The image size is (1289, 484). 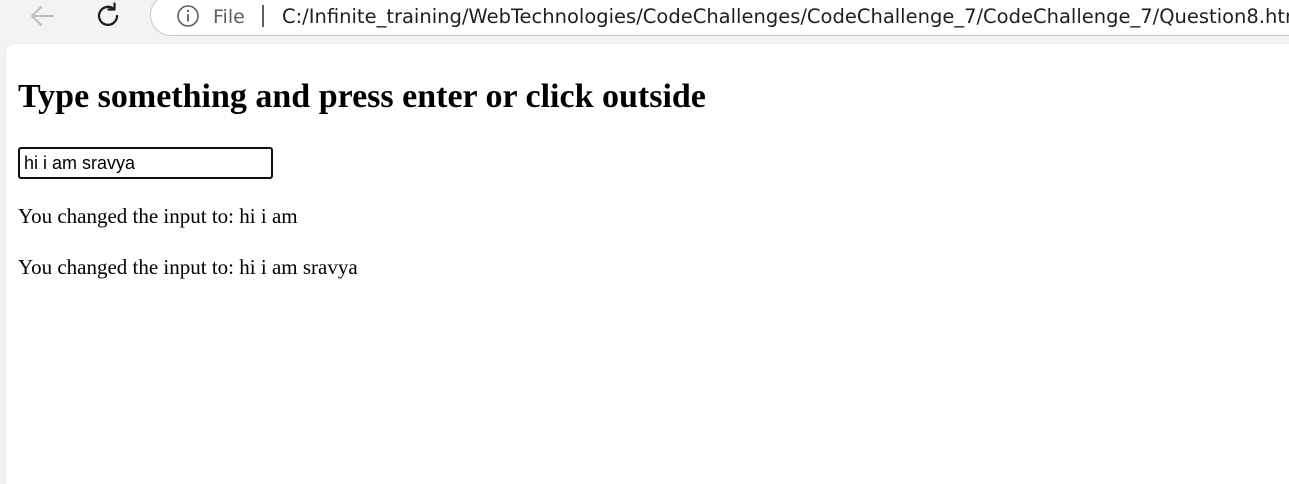 I want to click on back-arrow-icon, so click(x=42, y=16).